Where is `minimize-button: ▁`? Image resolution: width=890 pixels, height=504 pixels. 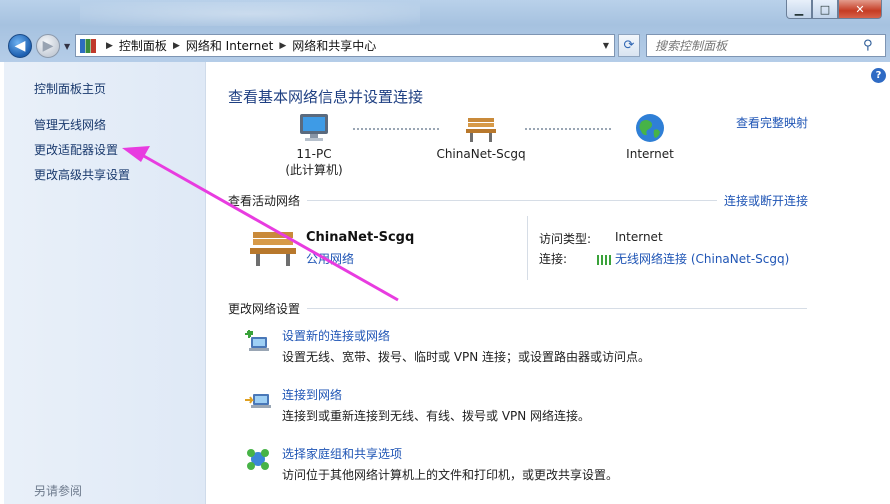
minimize-button: ▁ is located at coordinates (799, 9).